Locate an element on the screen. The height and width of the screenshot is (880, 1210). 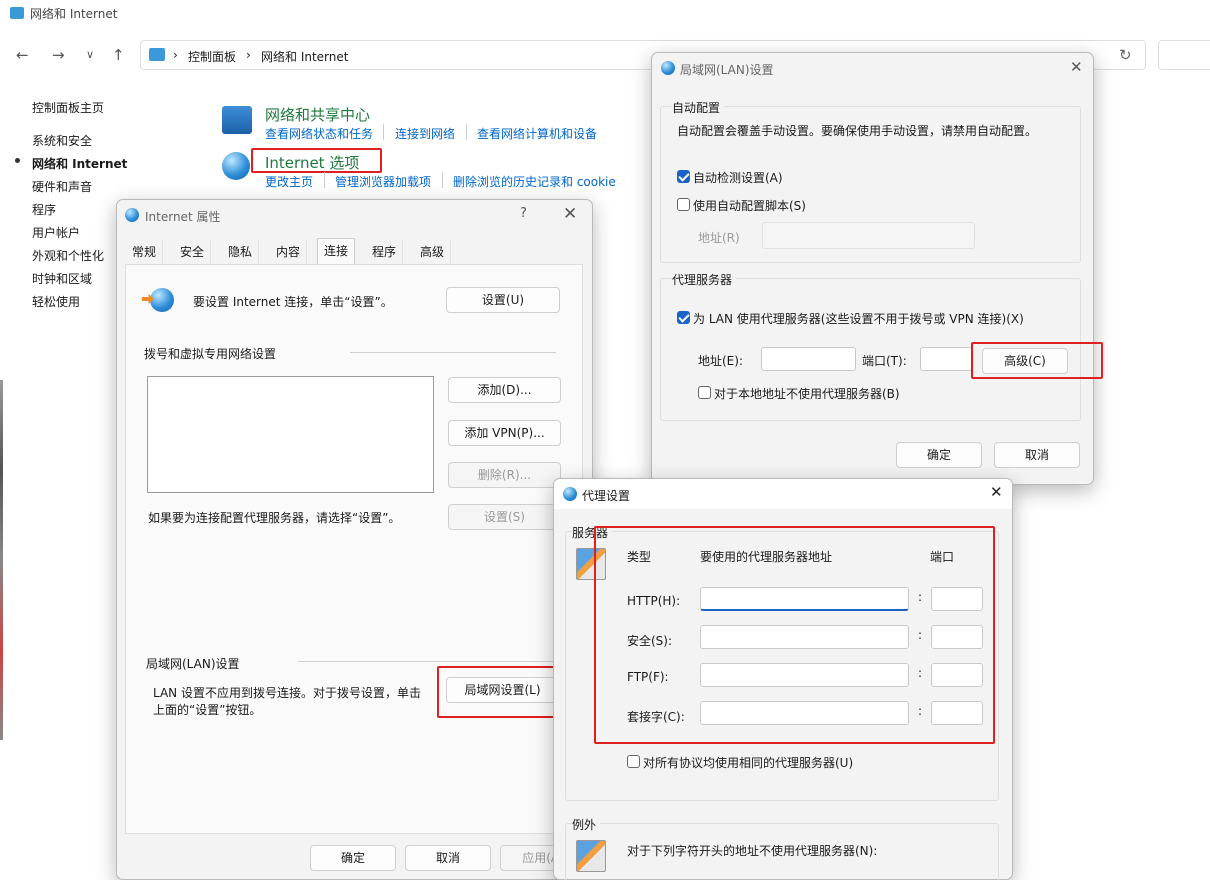
proxy-address-label: 地址(E): is located at coordinates (720, 361).